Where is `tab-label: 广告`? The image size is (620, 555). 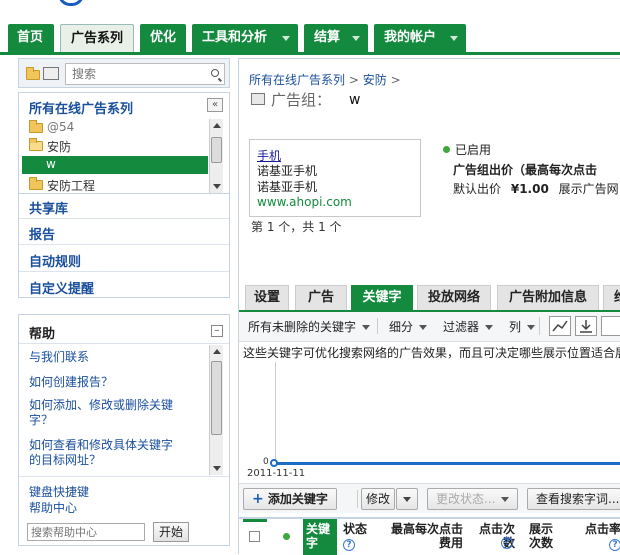
tab-label: 广告 is located at coordinates (320, 297).